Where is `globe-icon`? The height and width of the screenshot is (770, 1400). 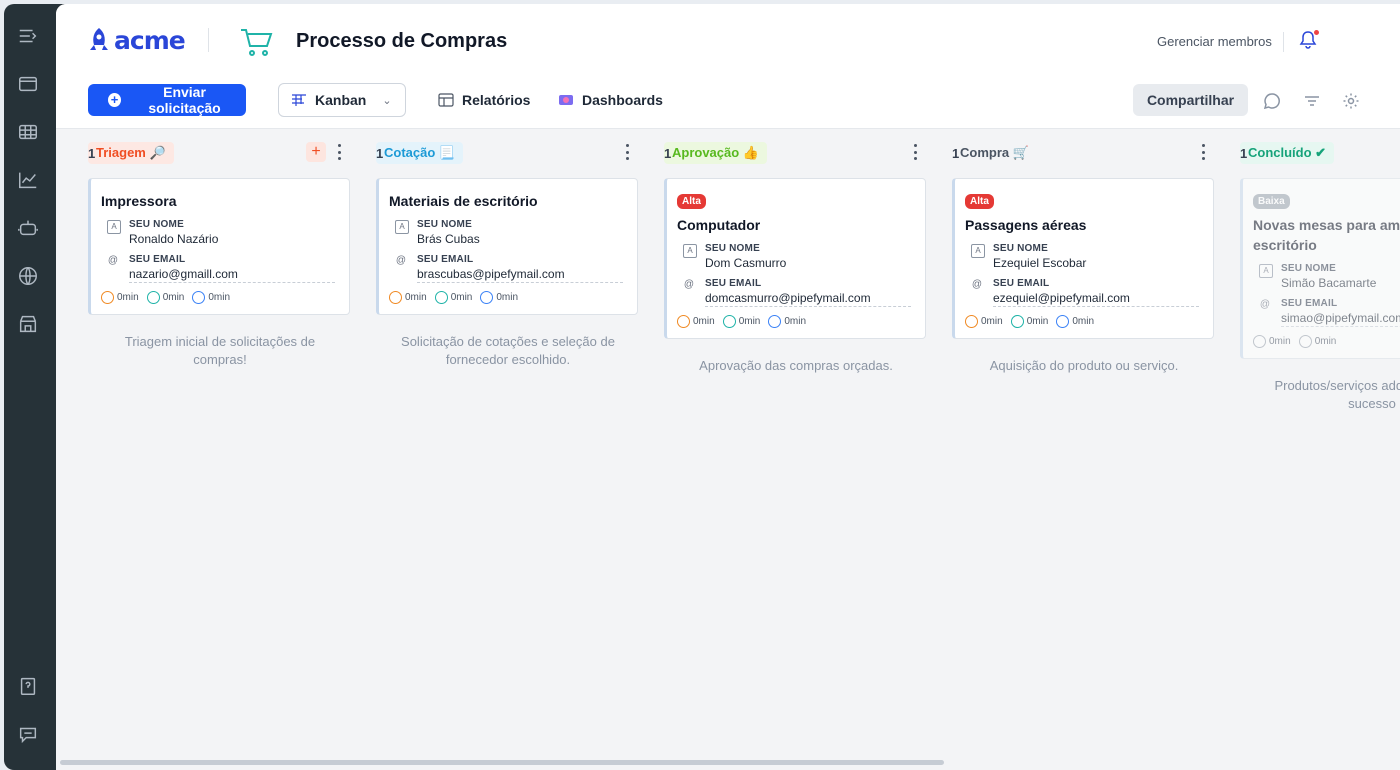
globe-icon is located at coordinates (28, 276).